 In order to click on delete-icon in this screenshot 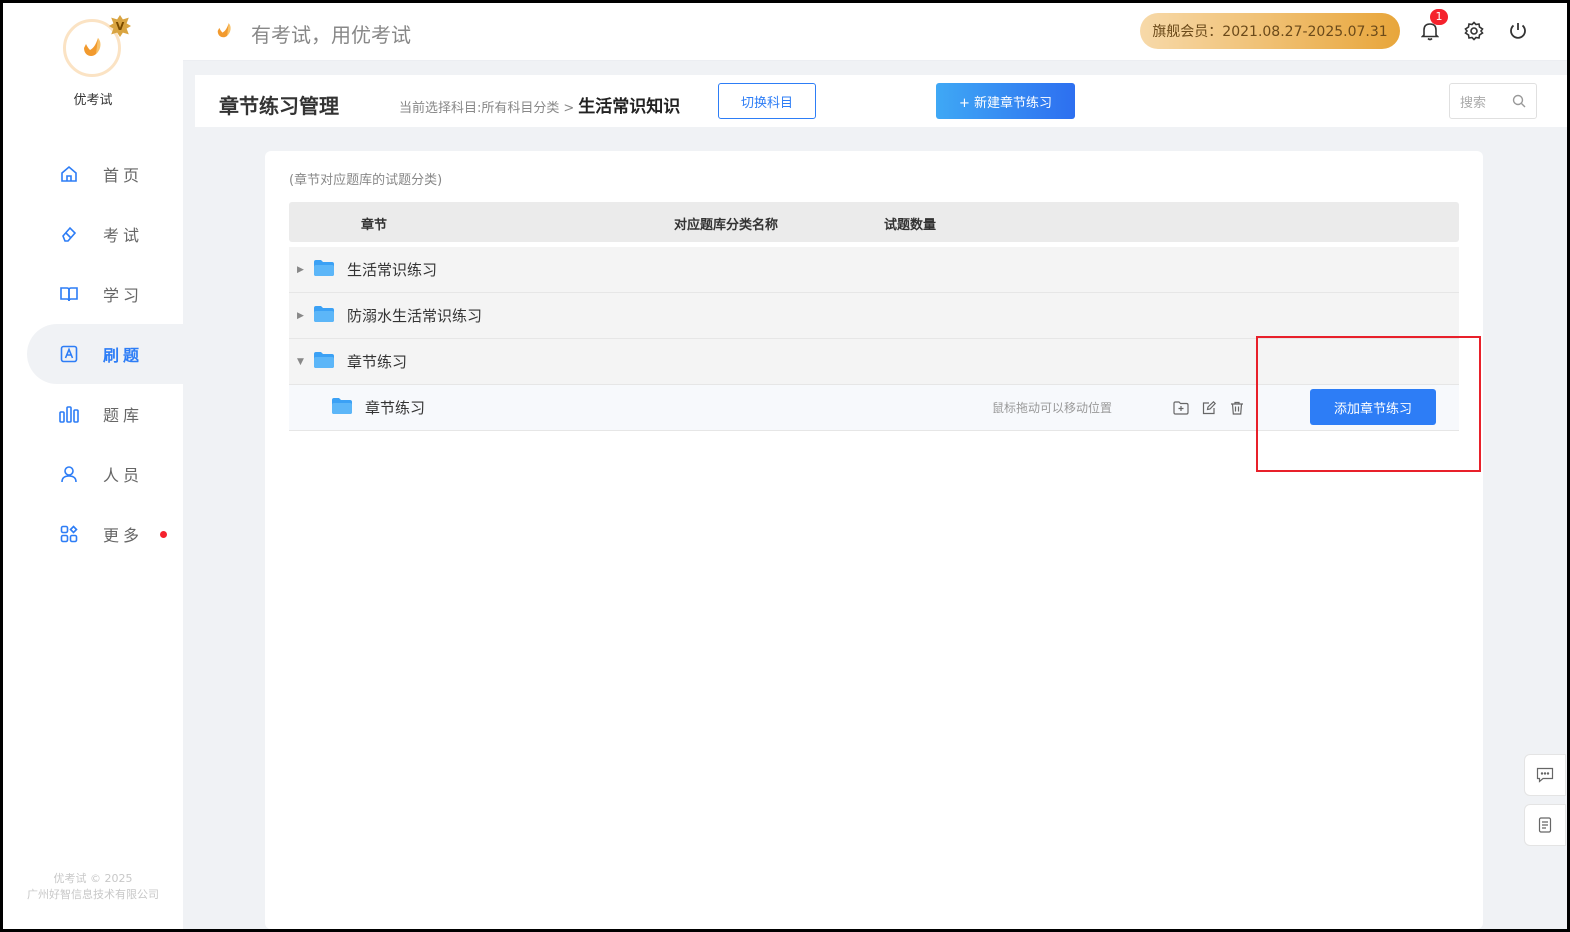, I will do `click(1237, 408)`.